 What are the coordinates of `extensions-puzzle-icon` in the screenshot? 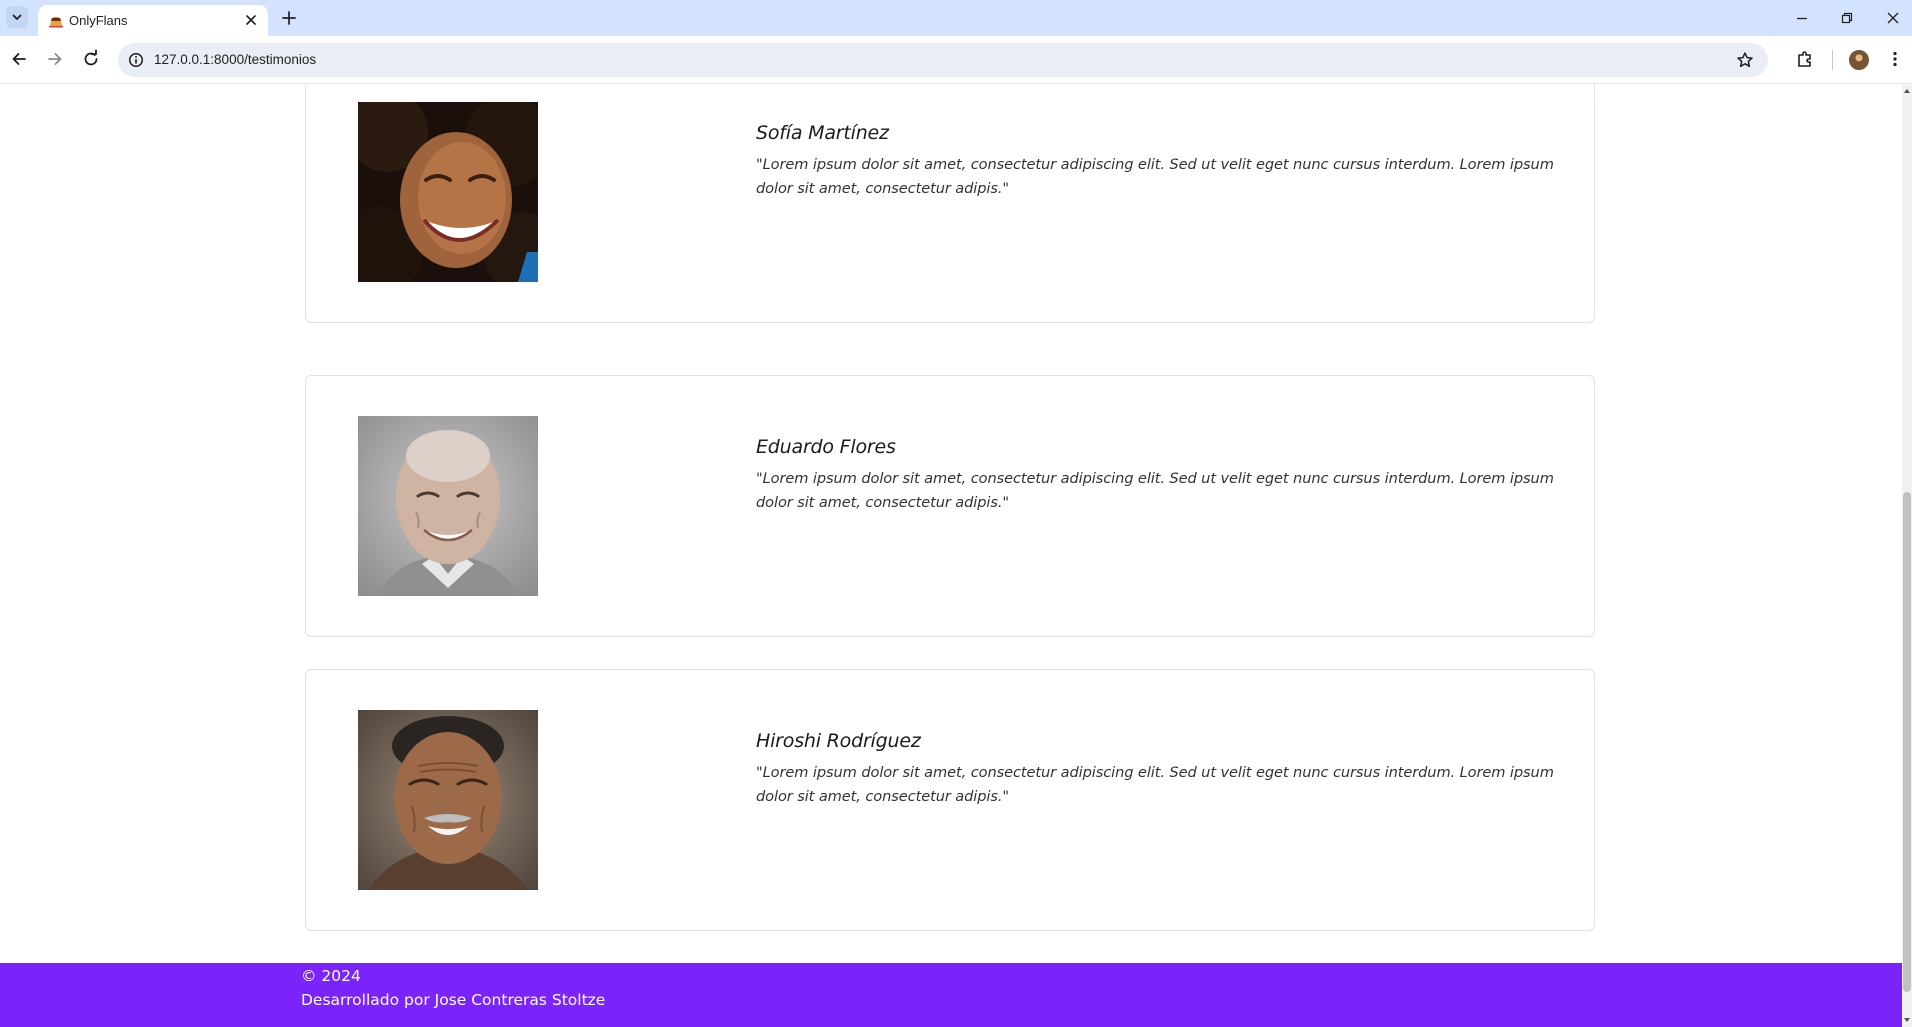 It's located at (1805, 59).